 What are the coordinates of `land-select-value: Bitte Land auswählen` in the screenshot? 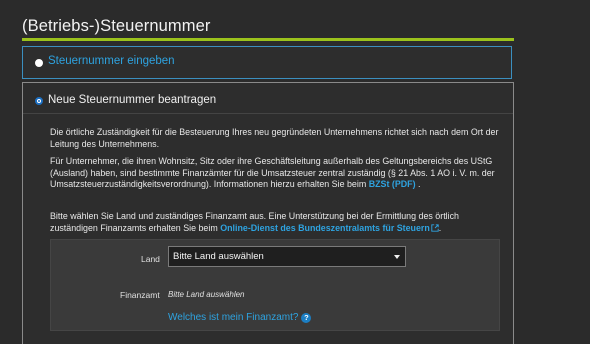 It's located at (218, 256).